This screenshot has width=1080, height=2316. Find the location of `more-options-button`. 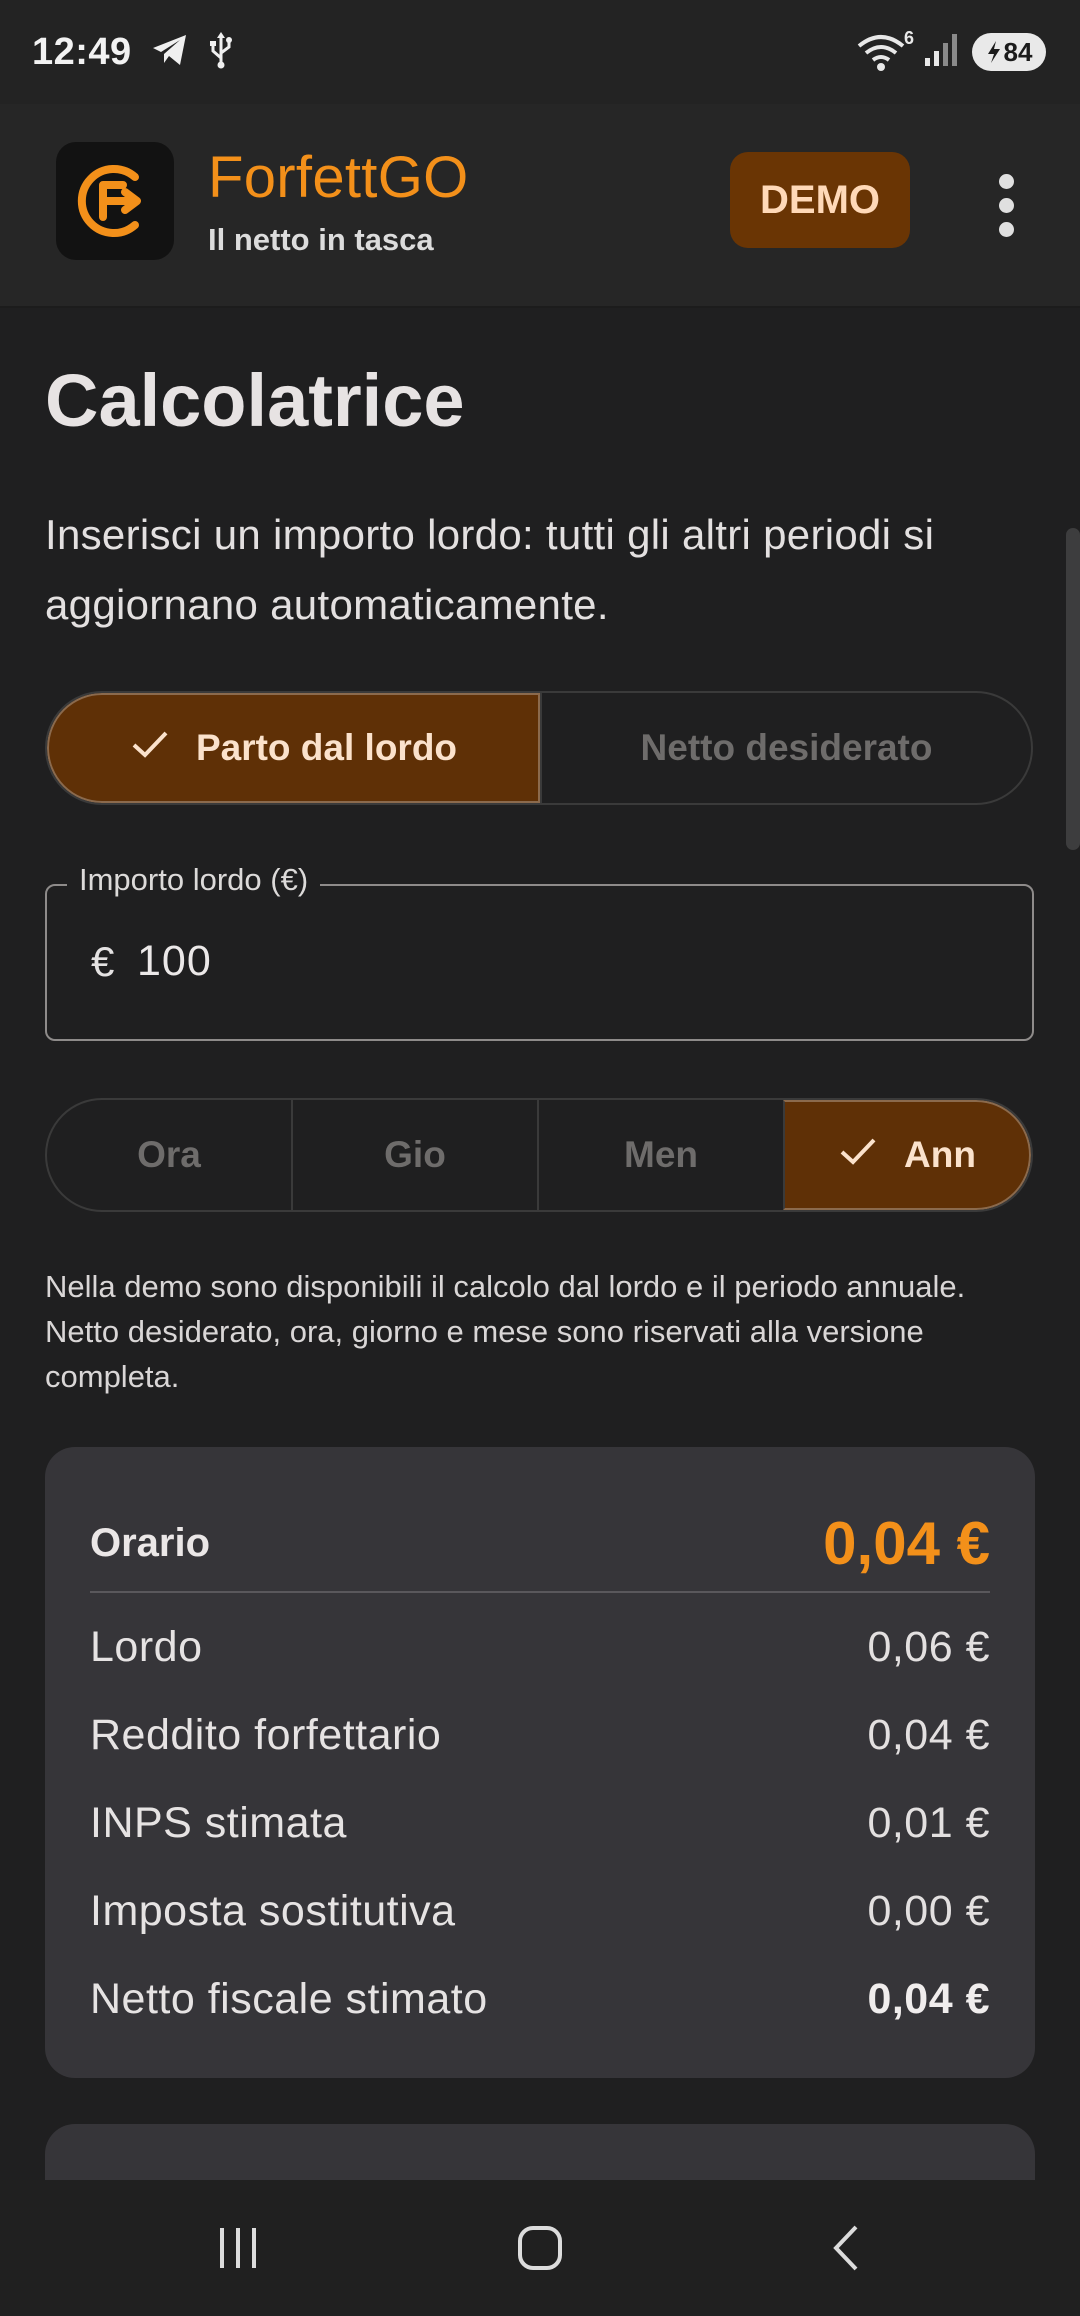

more-options-button is located at coordinates (1006, 205).